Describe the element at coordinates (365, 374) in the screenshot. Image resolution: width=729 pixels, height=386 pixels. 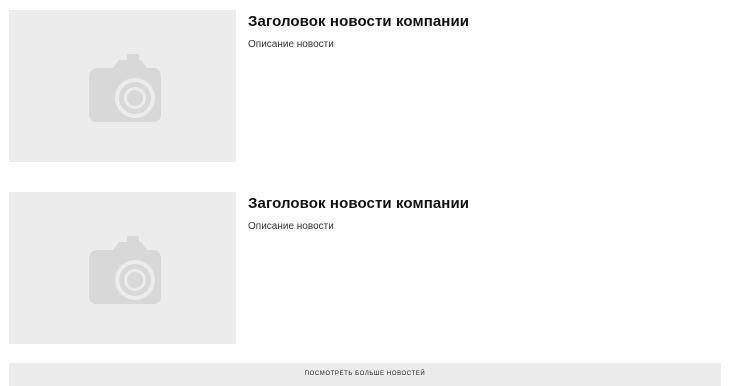
I see `show-more-news-button: посмотреть больше новостей` at that location.